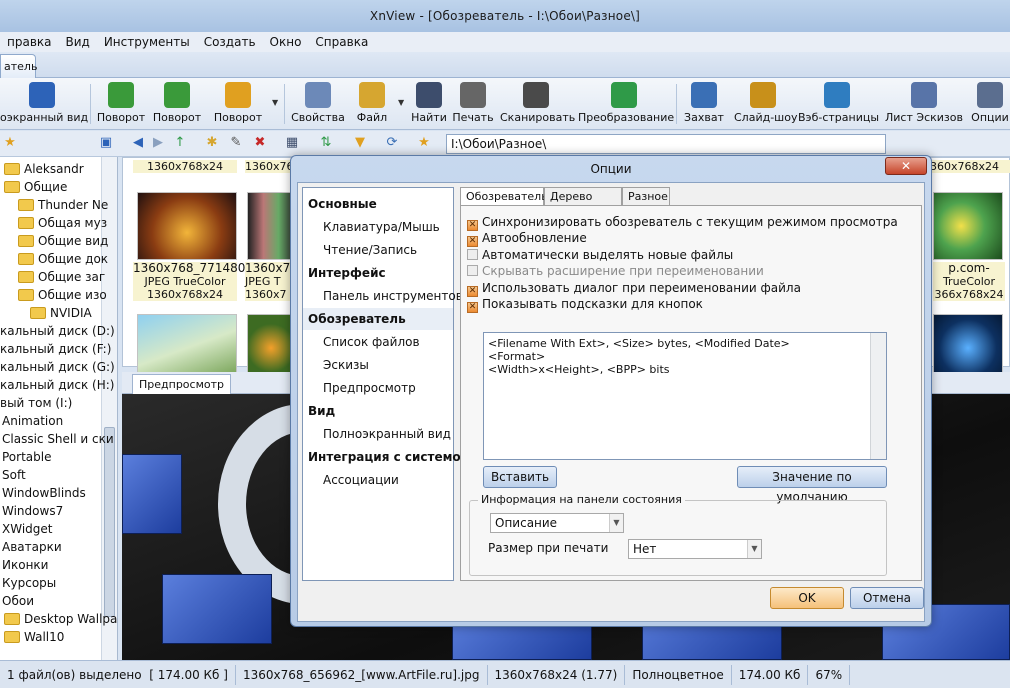 The image size is (1010, 688). Describe the element at coordinates (29, 42) in the screenshot. I see `menu-edit: правка` at that location.